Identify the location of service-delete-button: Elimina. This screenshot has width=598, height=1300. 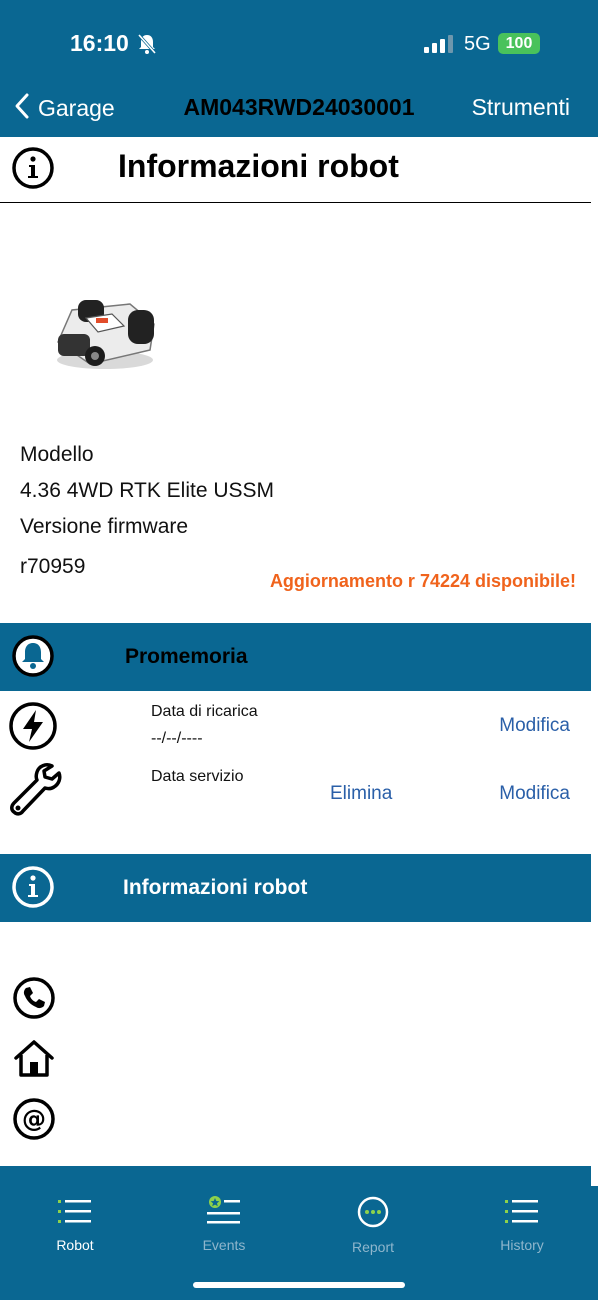
(361, 794).